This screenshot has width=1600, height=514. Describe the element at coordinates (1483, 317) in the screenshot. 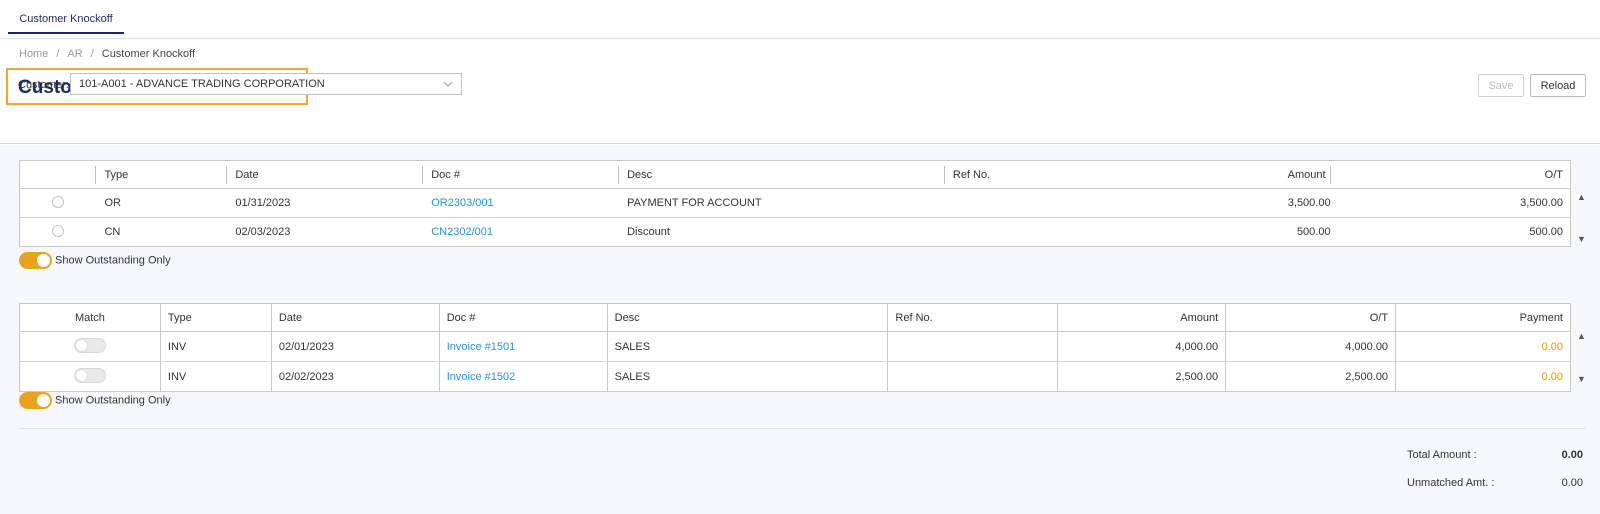

I see `column-header-payment: Payment` at that location.